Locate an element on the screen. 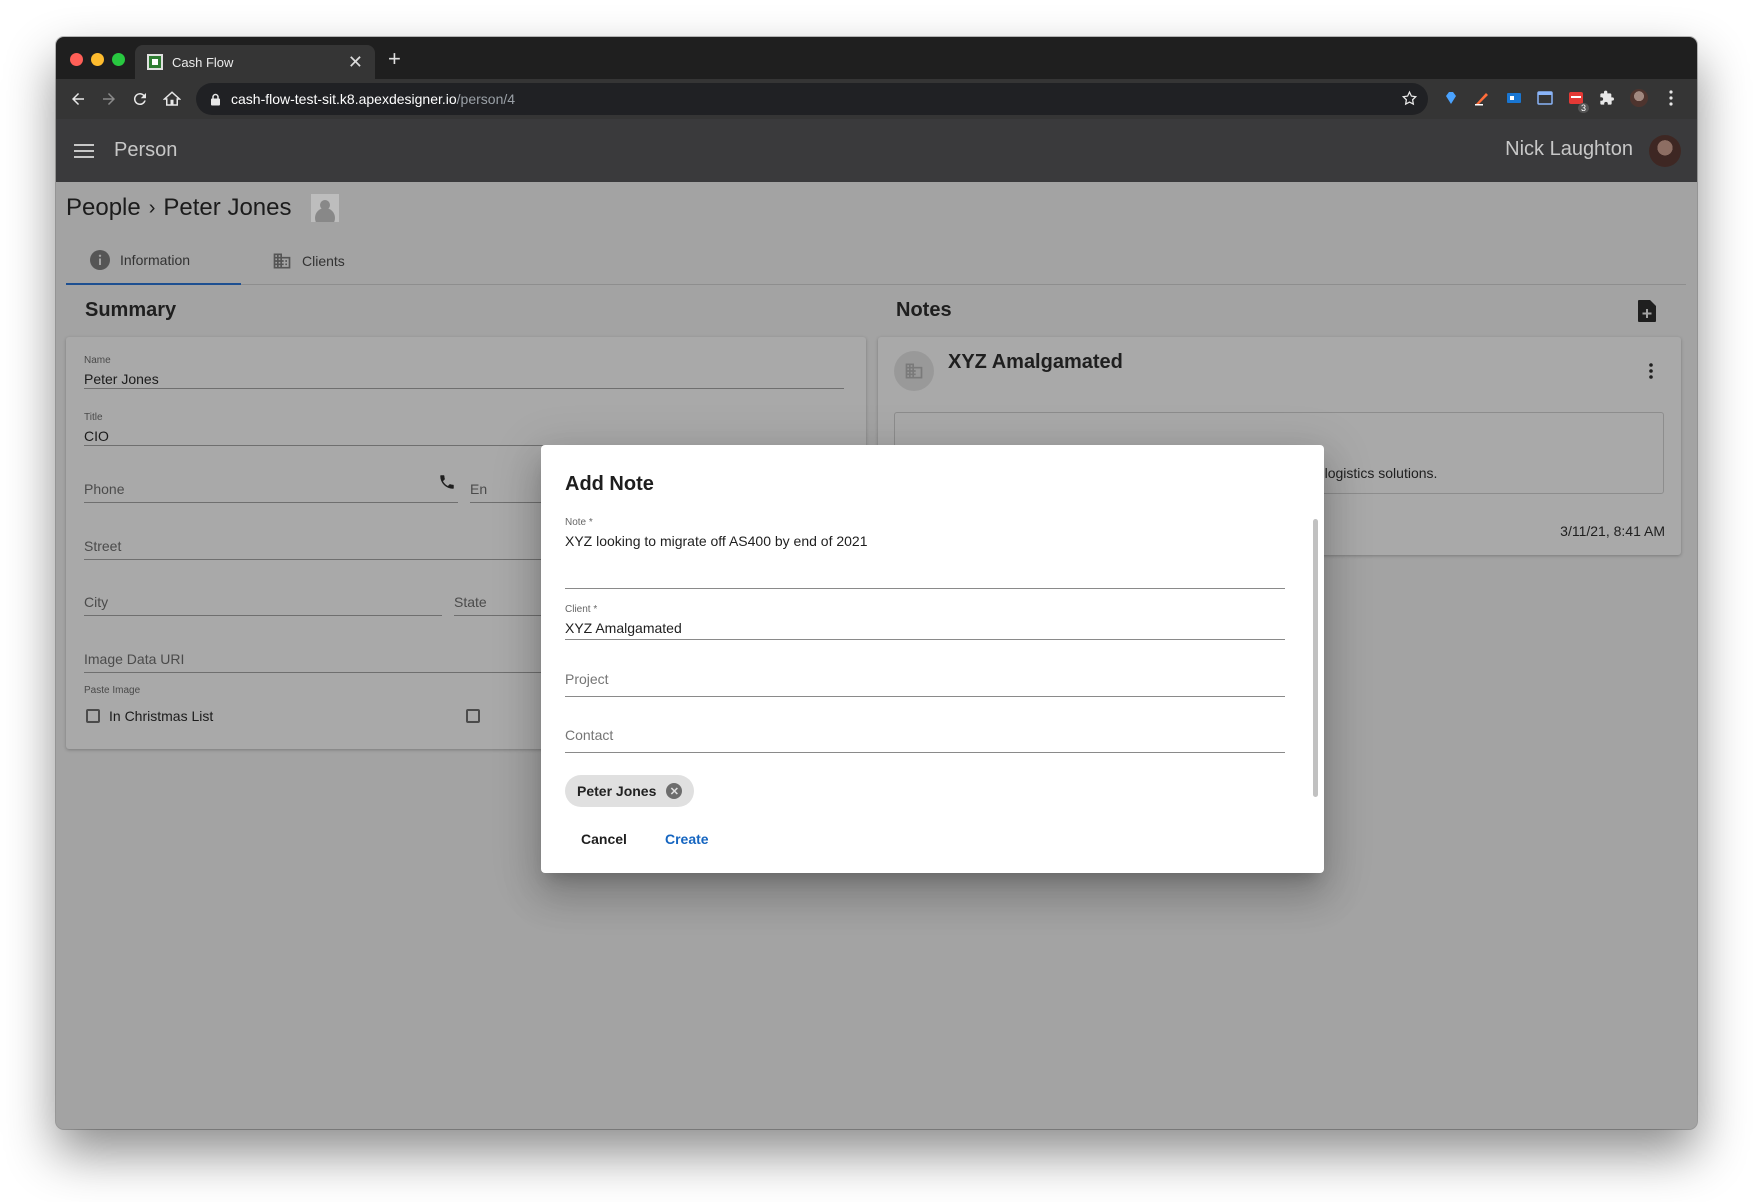  window-extension-icon is located at coordinates (1545, 98).